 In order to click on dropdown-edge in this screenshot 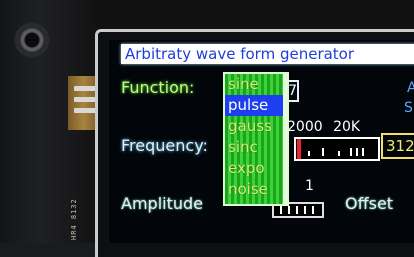, I will do `click(285, 139)`.